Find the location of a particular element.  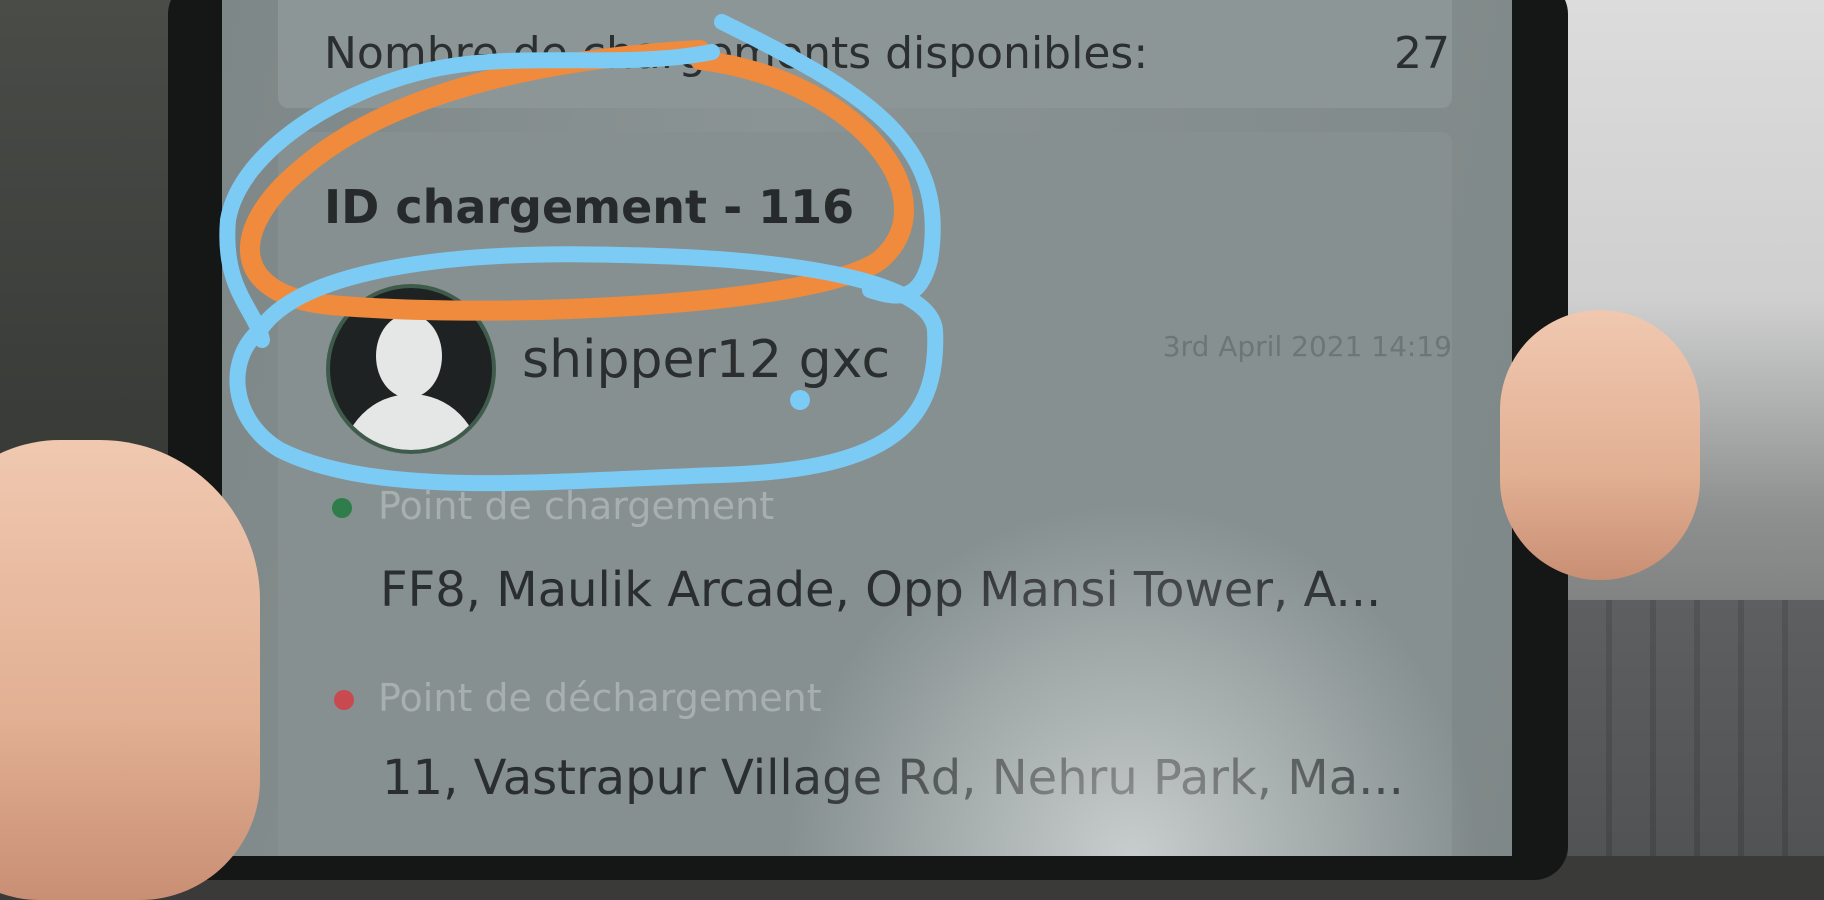

avatar-head is located at coordinates (409, 356).